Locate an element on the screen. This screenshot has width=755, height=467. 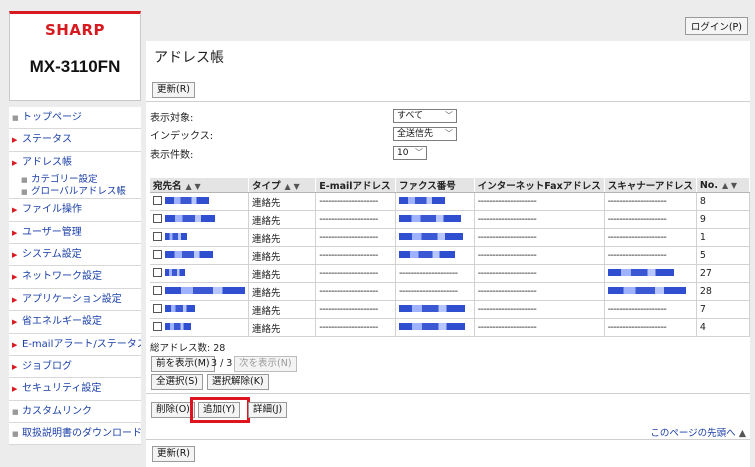
no-cell: 5 is located at coordinates (723, 255).